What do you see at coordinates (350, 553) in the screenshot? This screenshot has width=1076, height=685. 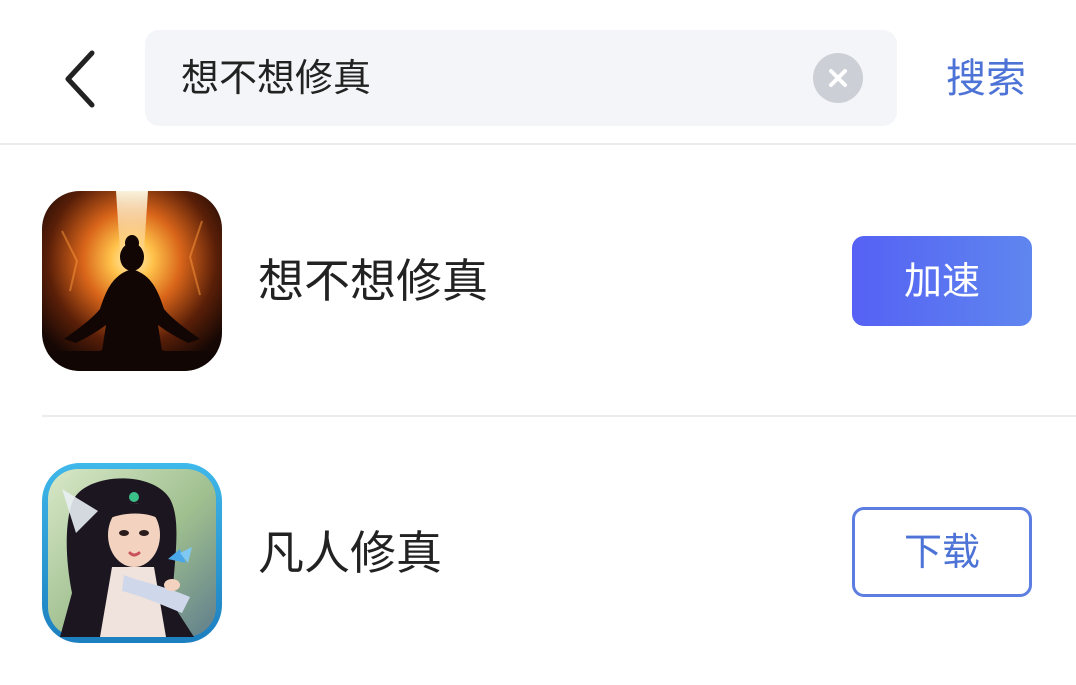 I see `app-name: 凡人修真` at bounding box center [350, 553].